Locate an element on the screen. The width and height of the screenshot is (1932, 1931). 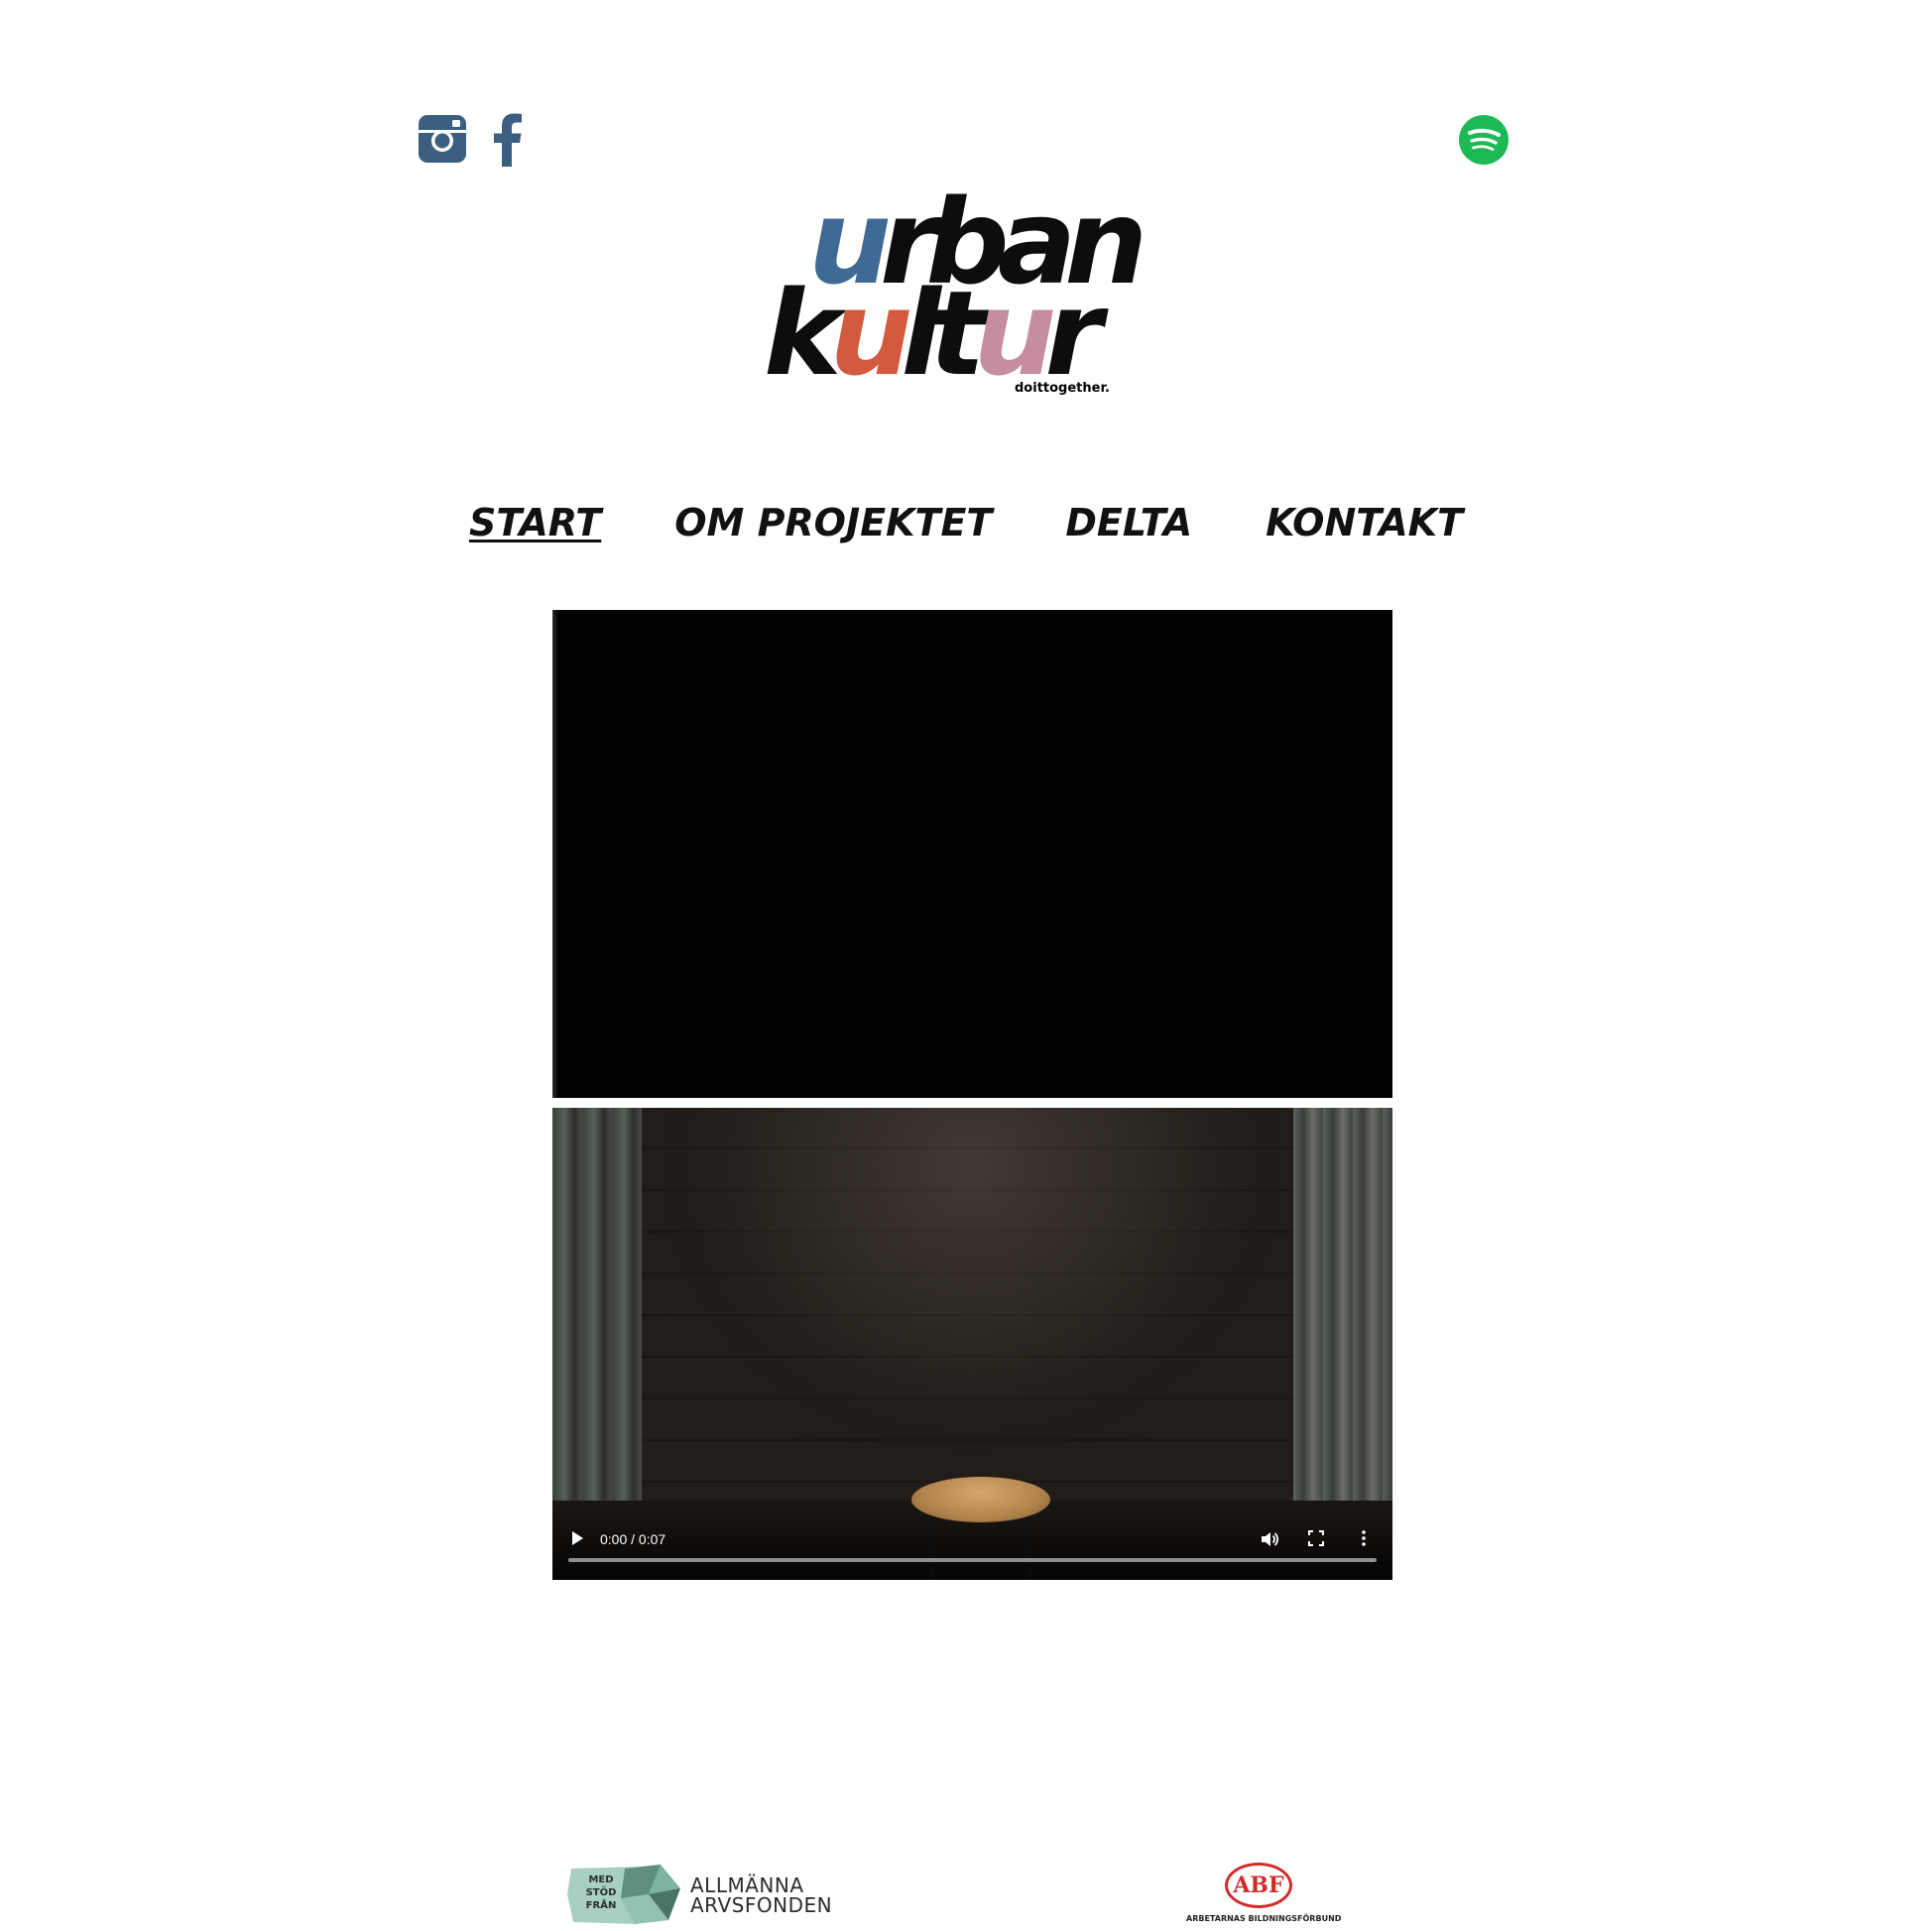
arvsfonden-badge-line-2: STÖD is located at coordinates (601, 1891).